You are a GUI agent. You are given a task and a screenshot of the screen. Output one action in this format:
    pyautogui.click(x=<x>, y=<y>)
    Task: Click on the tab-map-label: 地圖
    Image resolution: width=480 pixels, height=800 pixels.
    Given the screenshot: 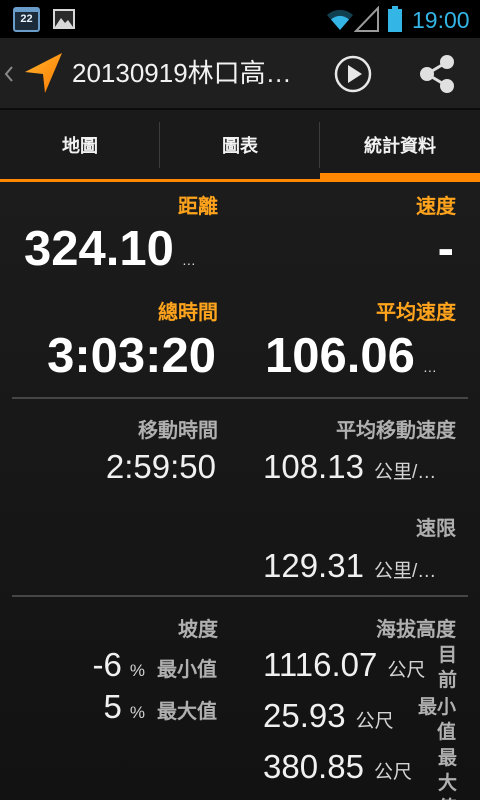 What is the action you would take?
    pyautogui.click(x=80, y=146)
    